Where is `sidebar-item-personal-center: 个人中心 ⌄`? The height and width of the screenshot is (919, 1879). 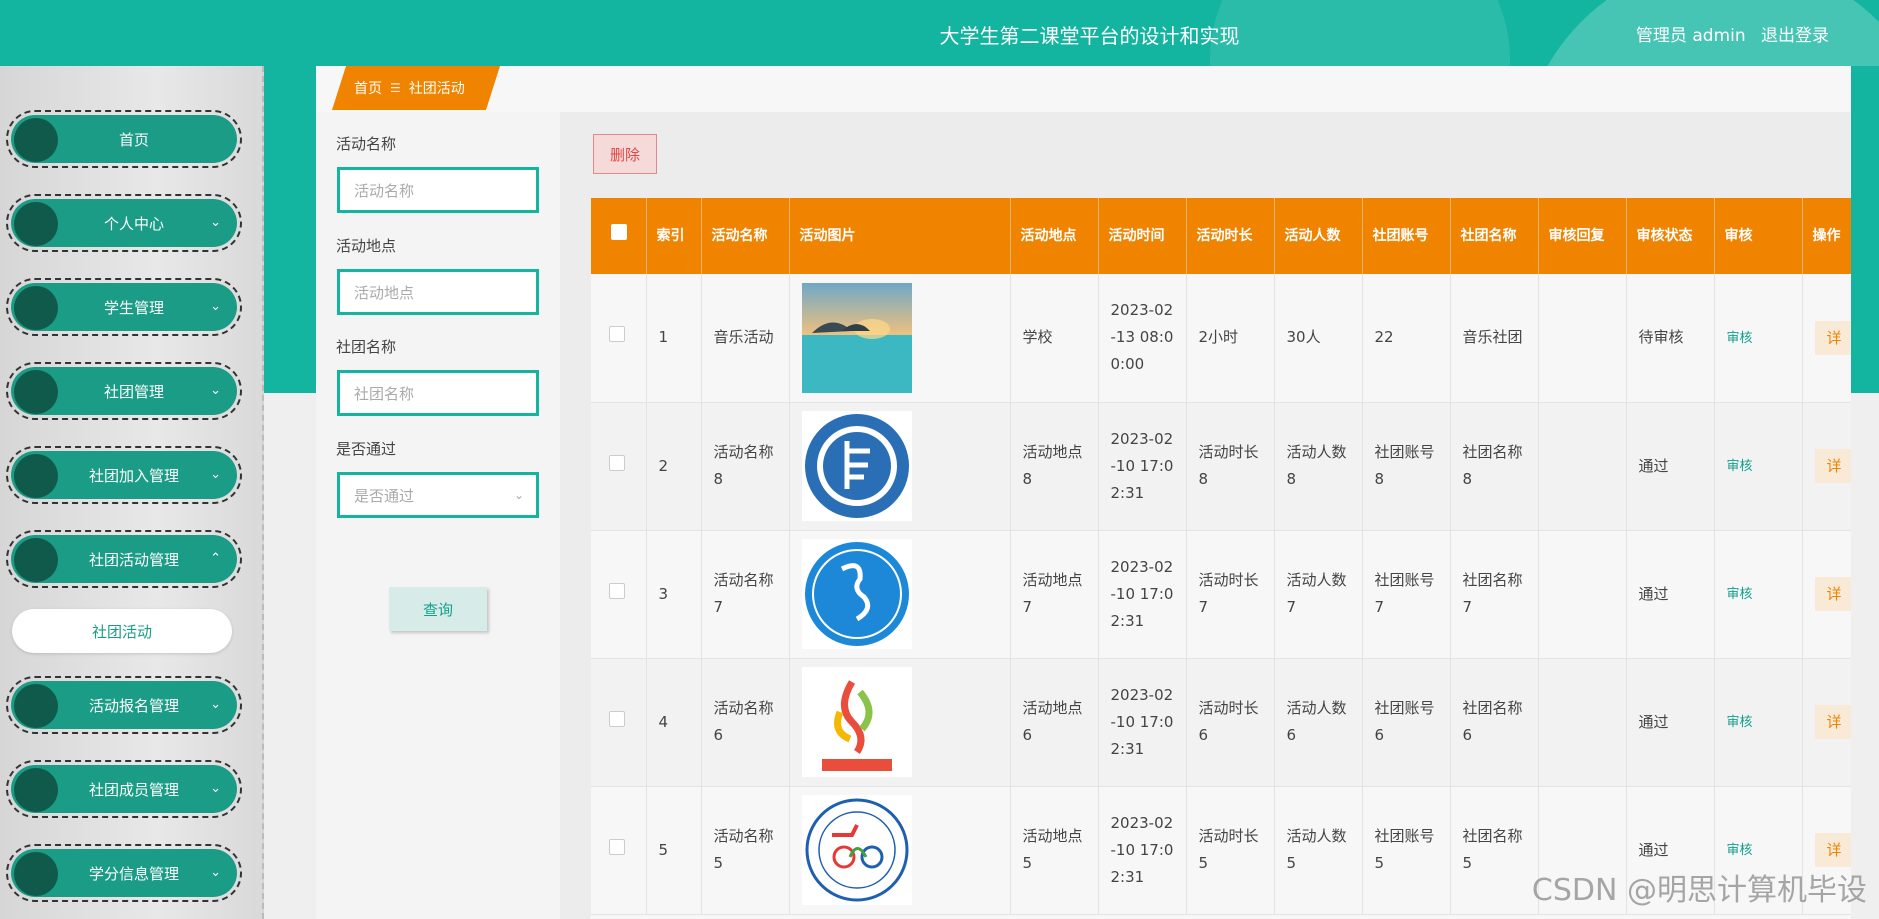
sidebar-item-personal-center: 个人中心 ⌄ is located at coordinates (124, 223).